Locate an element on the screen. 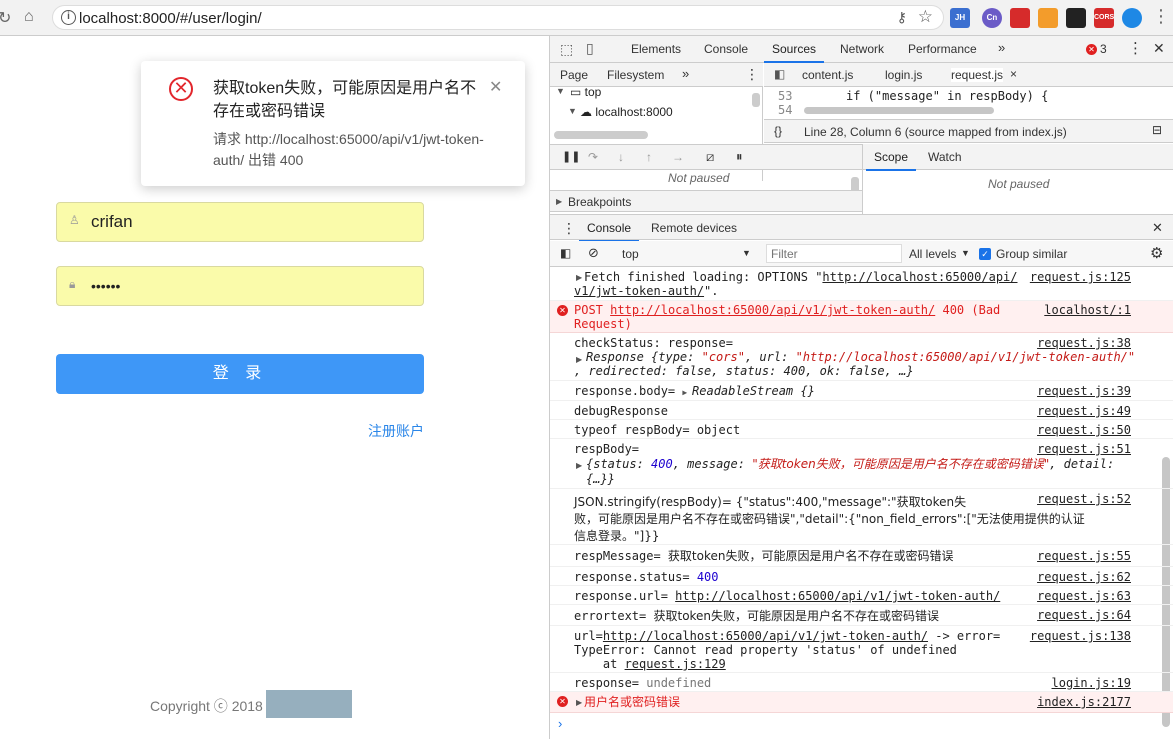 The width and height of the screenshot is (1173, 739). group-similar-checkbox: ✓ is located at coordinates (985, 254).